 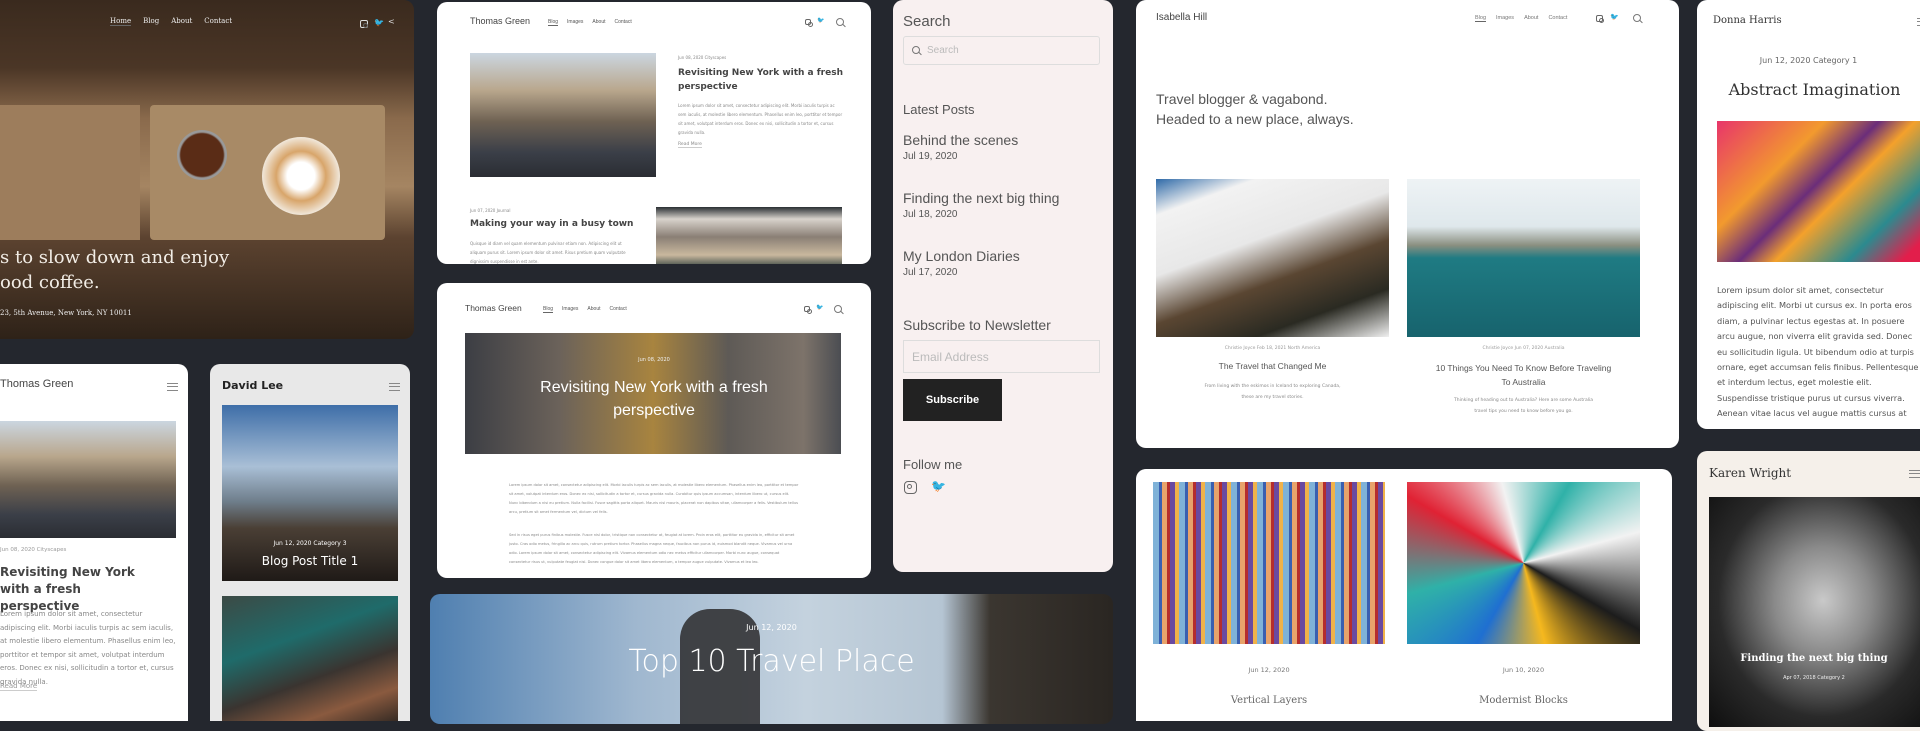 What do you see at coordinates (310, 561) in the screenshot?
I see `post-title: Blog Post Title 1` at bounding box center [310, 561].